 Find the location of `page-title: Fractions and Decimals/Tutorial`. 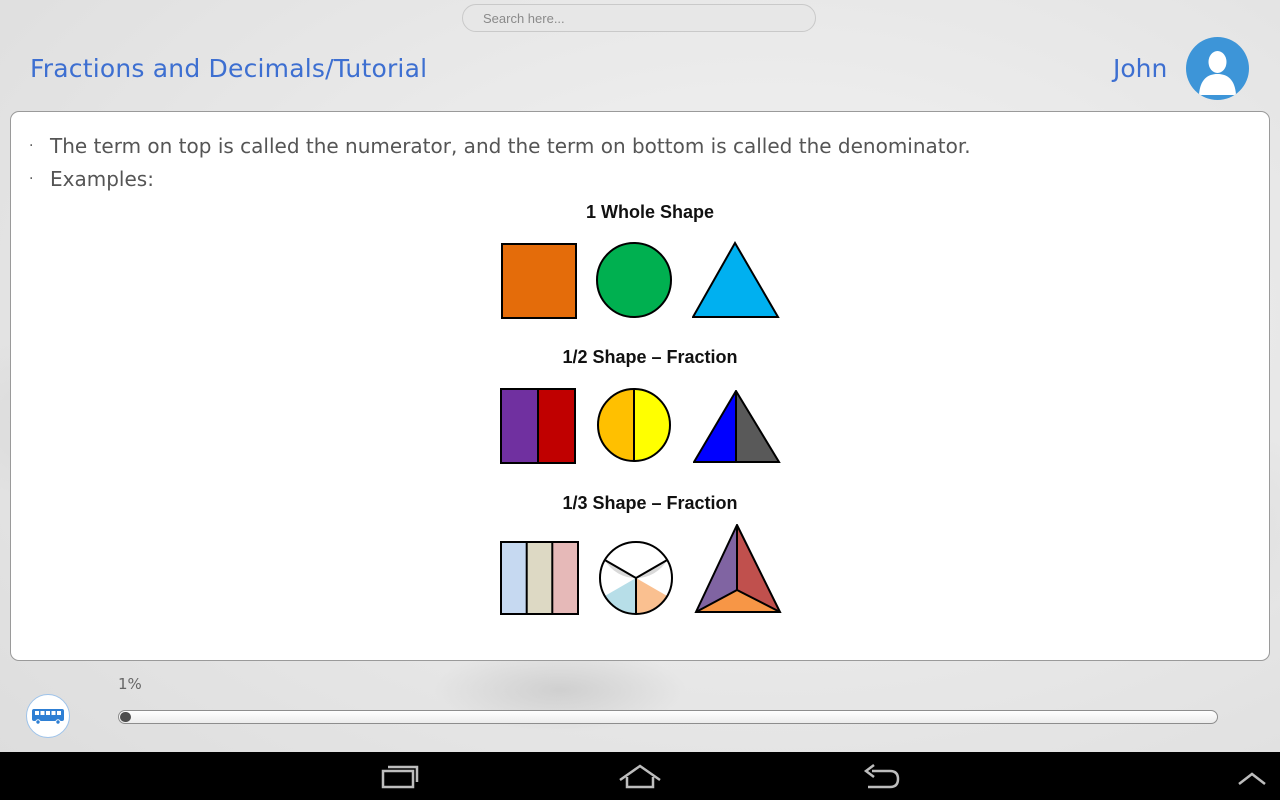

page-title: Fractions and Decimals/Tutorial is located at coordinates (229, 68).